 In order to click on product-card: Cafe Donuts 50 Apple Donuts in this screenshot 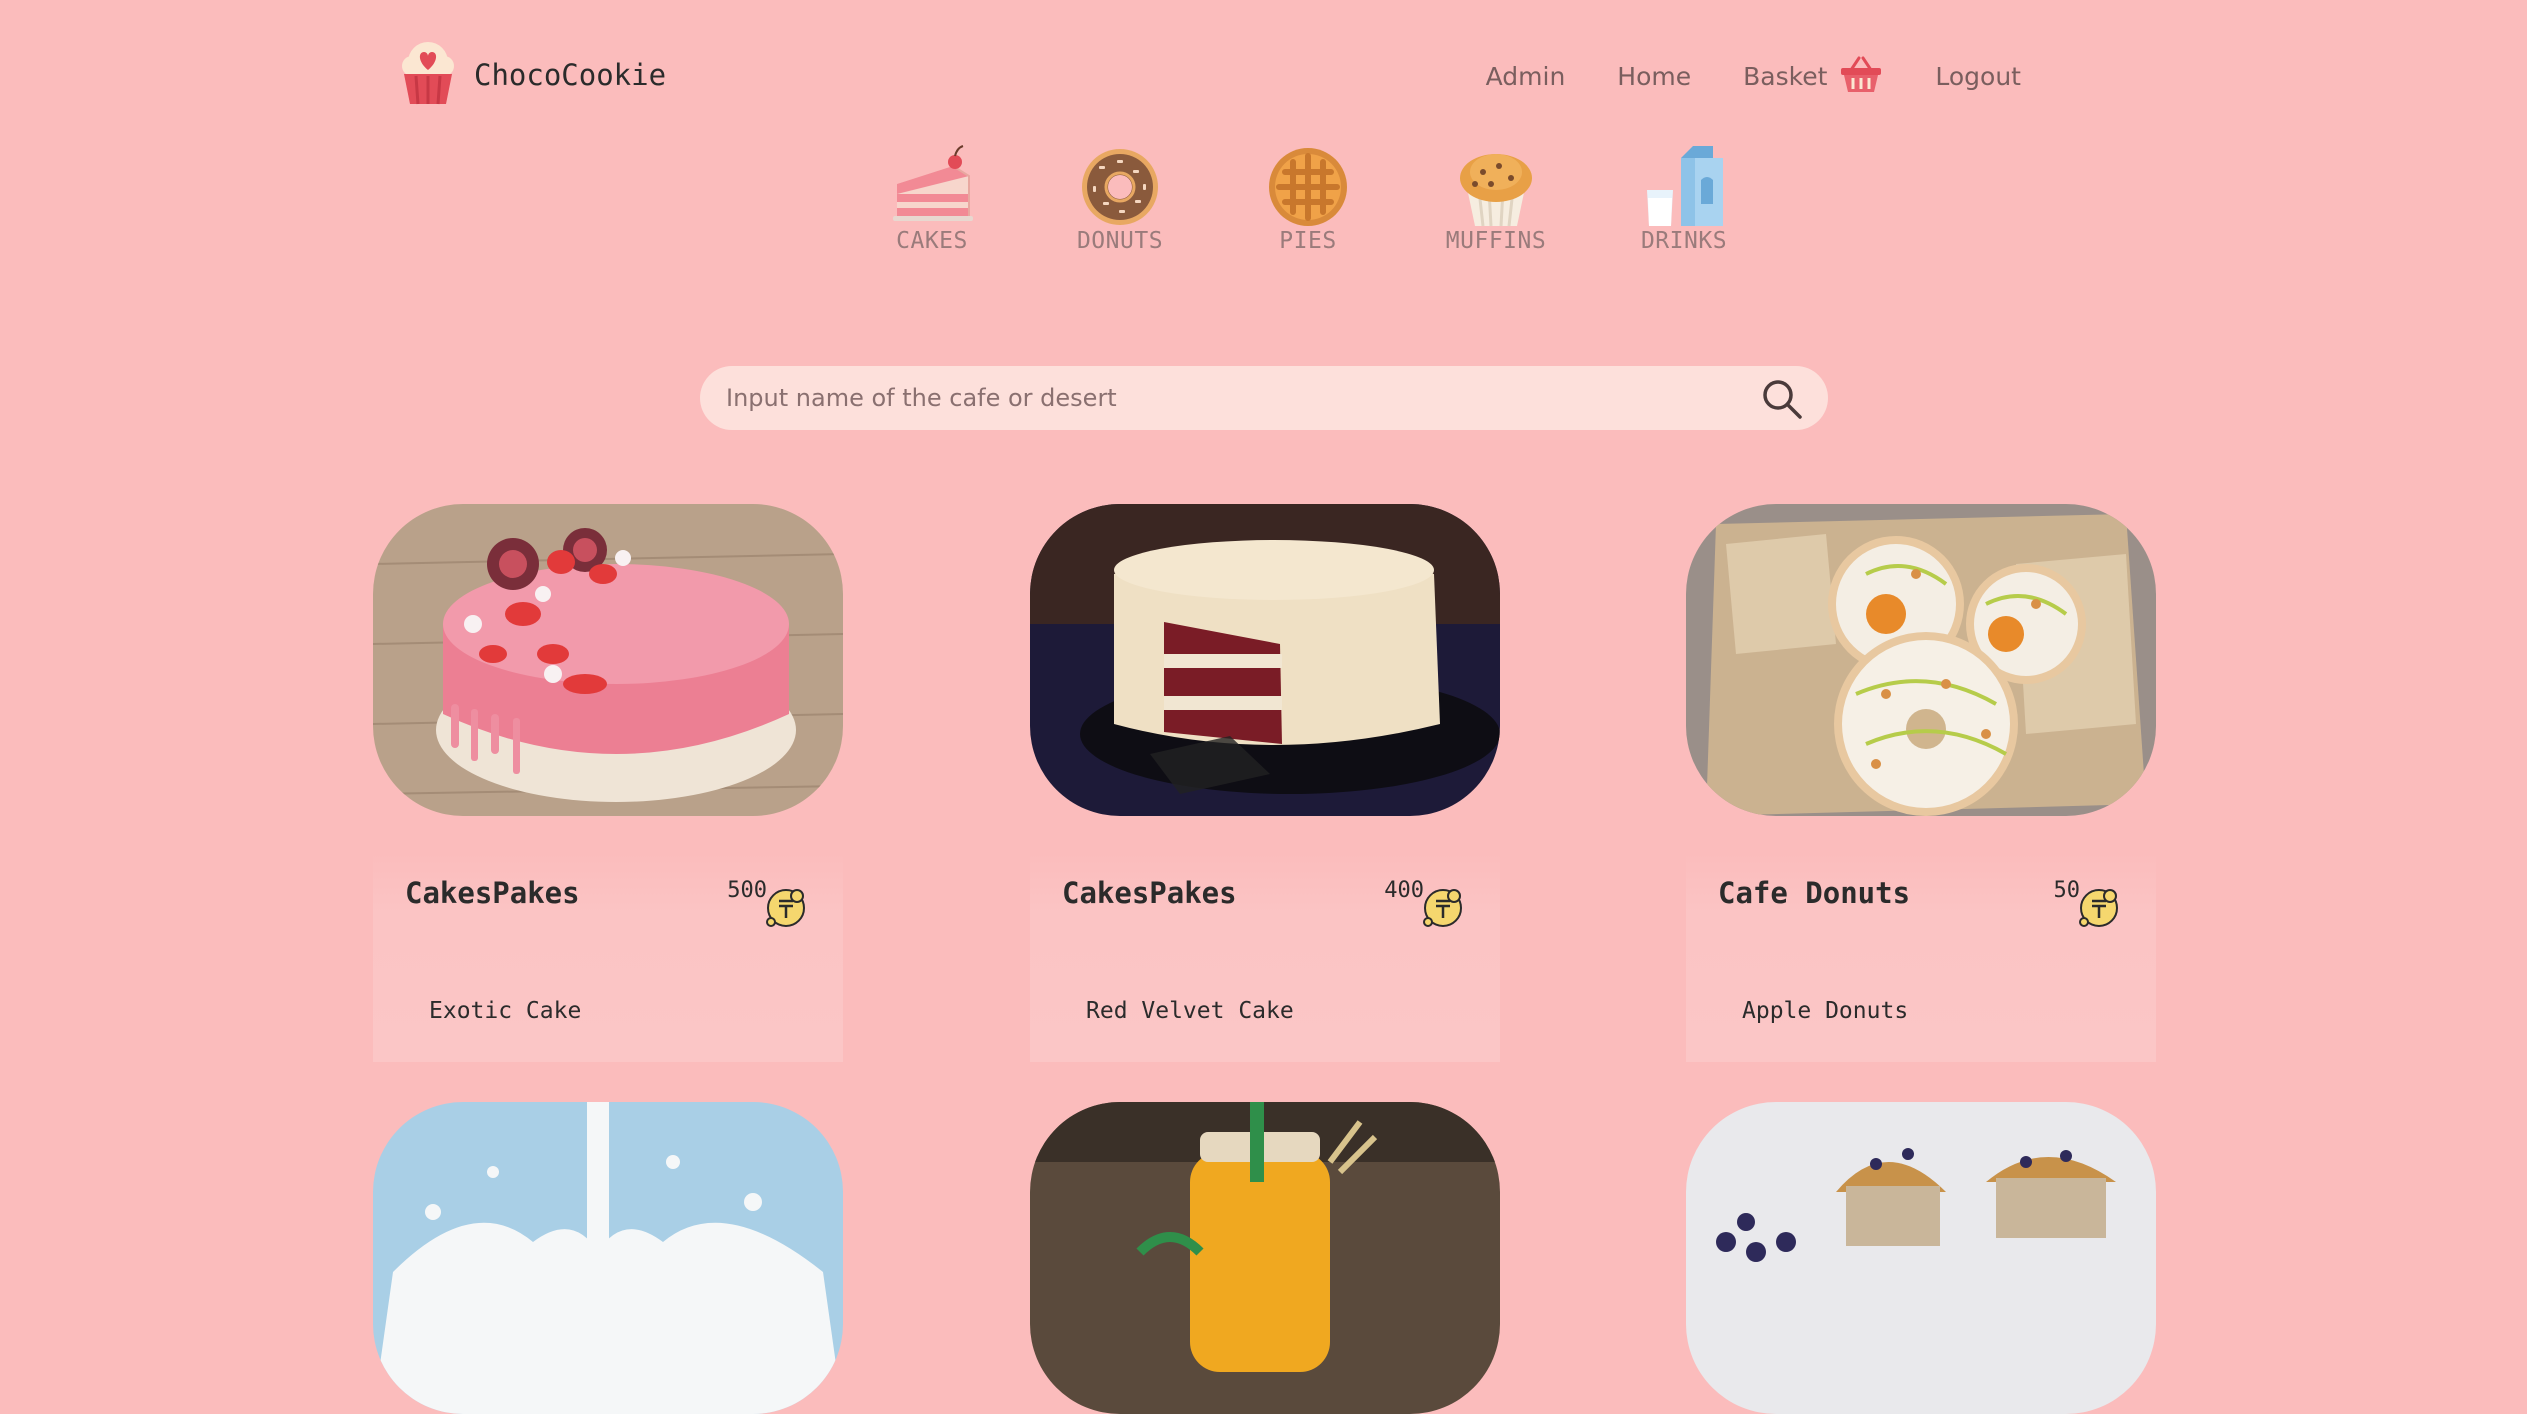, I will do `click(1921, 783)`.